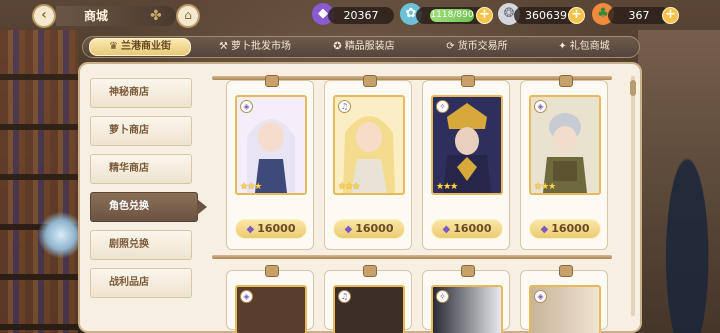 The image size is (720, 333). I want to click on clover-icon: ✤, so click(156, 16).